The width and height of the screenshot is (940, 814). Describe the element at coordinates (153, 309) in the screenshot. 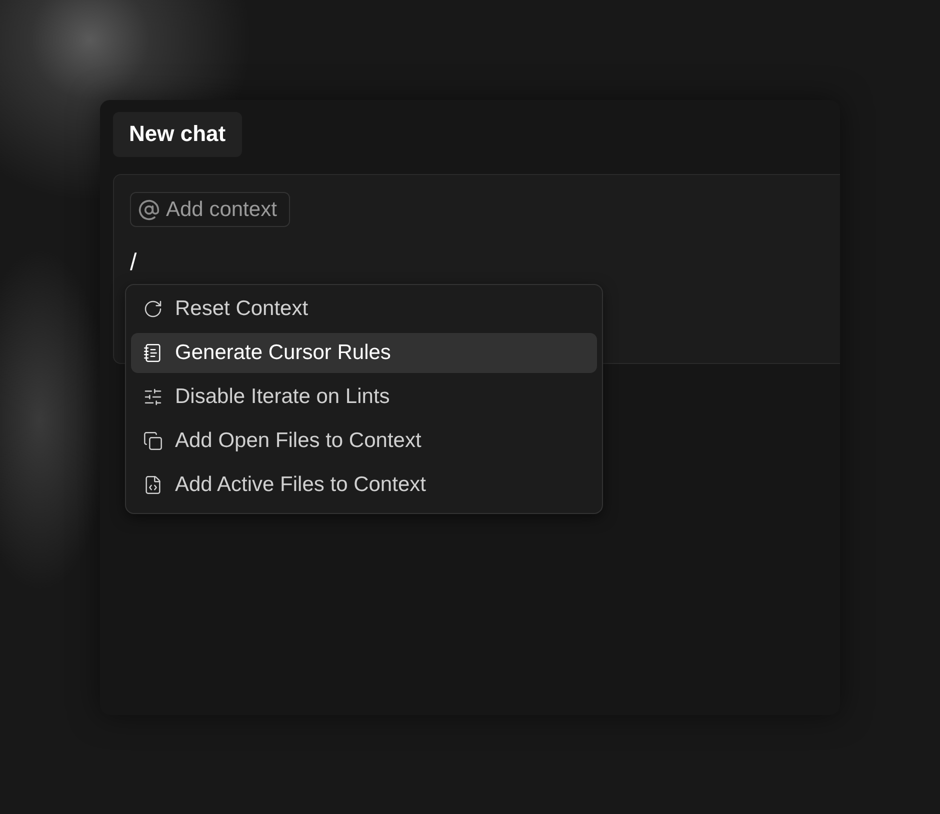

I see `rotate-arrow-icon` at that location.